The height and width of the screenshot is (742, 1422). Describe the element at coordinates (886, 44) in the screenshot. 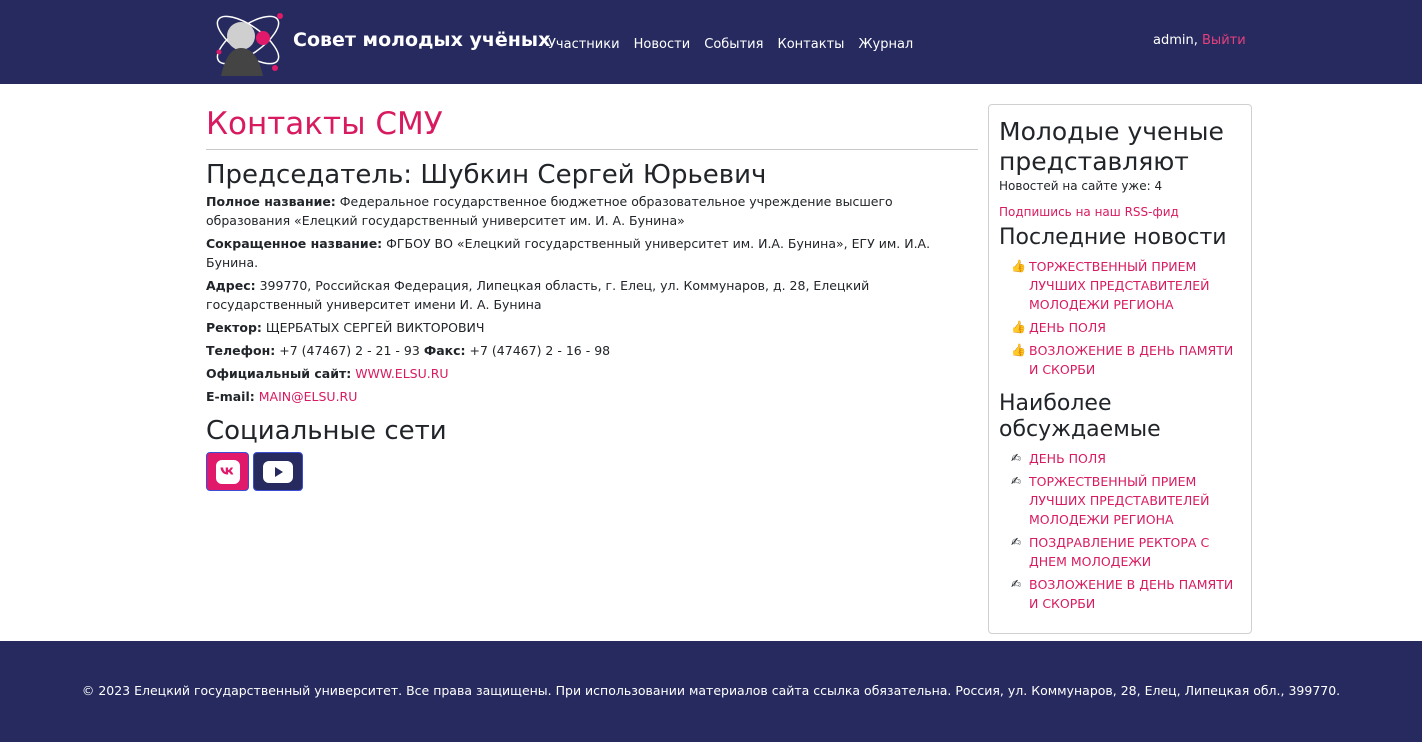

I see `nav-journal: Журнал` at that location.